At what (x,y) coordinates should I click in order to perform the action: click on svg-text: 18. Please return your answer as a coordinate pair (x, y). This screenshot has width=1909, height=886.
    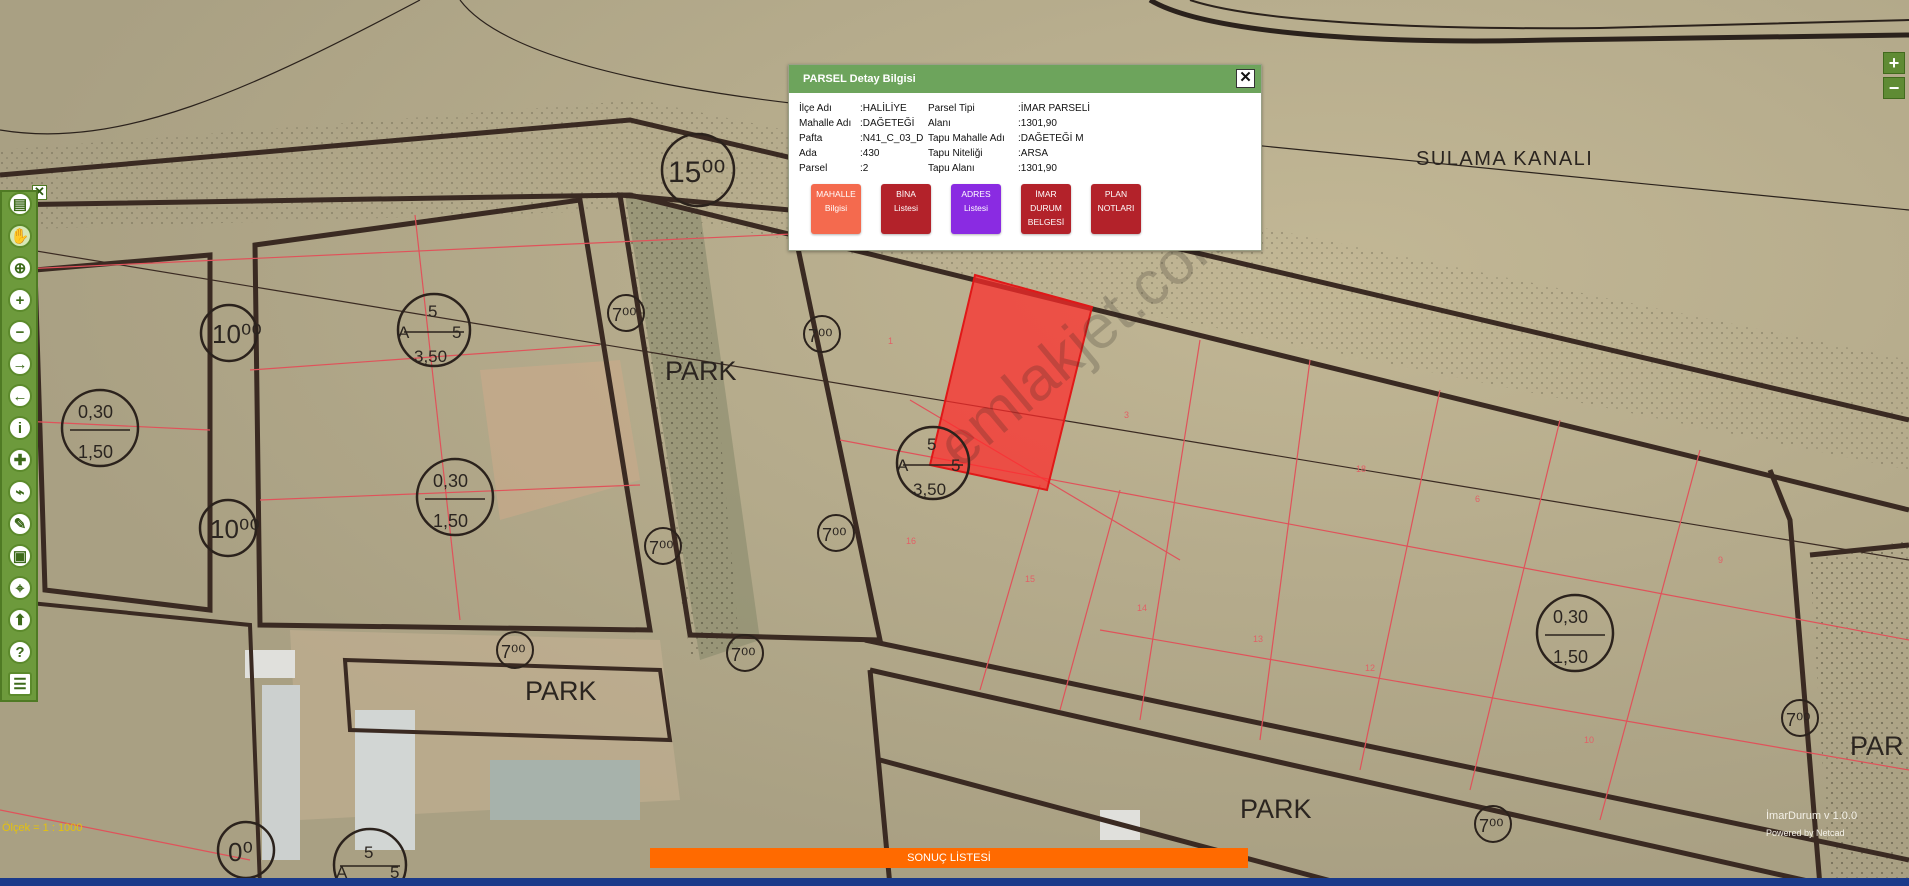
    Looking at the image, I should click on (1361, 469).